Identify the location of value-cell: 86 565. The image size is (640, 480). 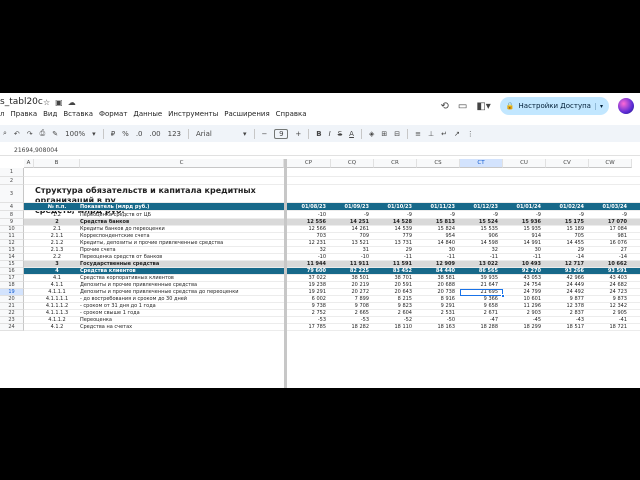
(481, 271).